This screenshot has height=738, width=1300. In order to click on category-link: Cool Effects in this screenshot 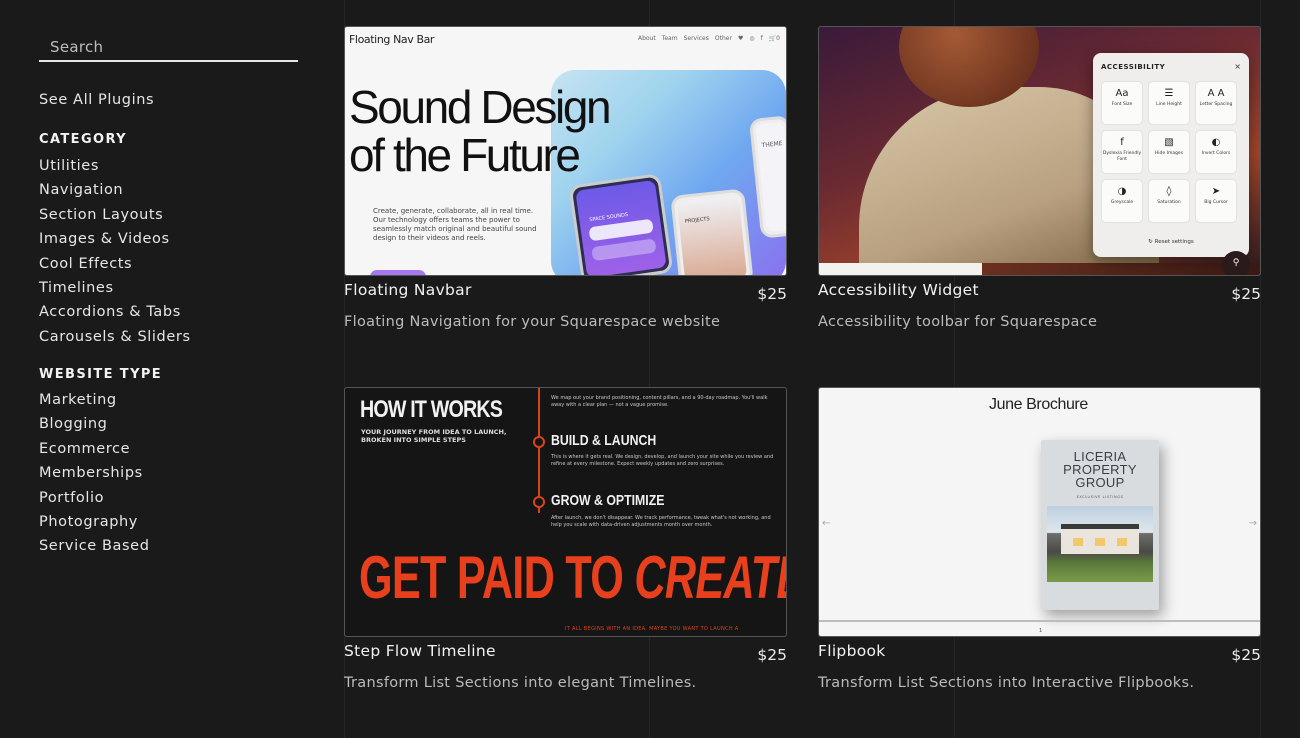, I will do `click(115, 267)`.